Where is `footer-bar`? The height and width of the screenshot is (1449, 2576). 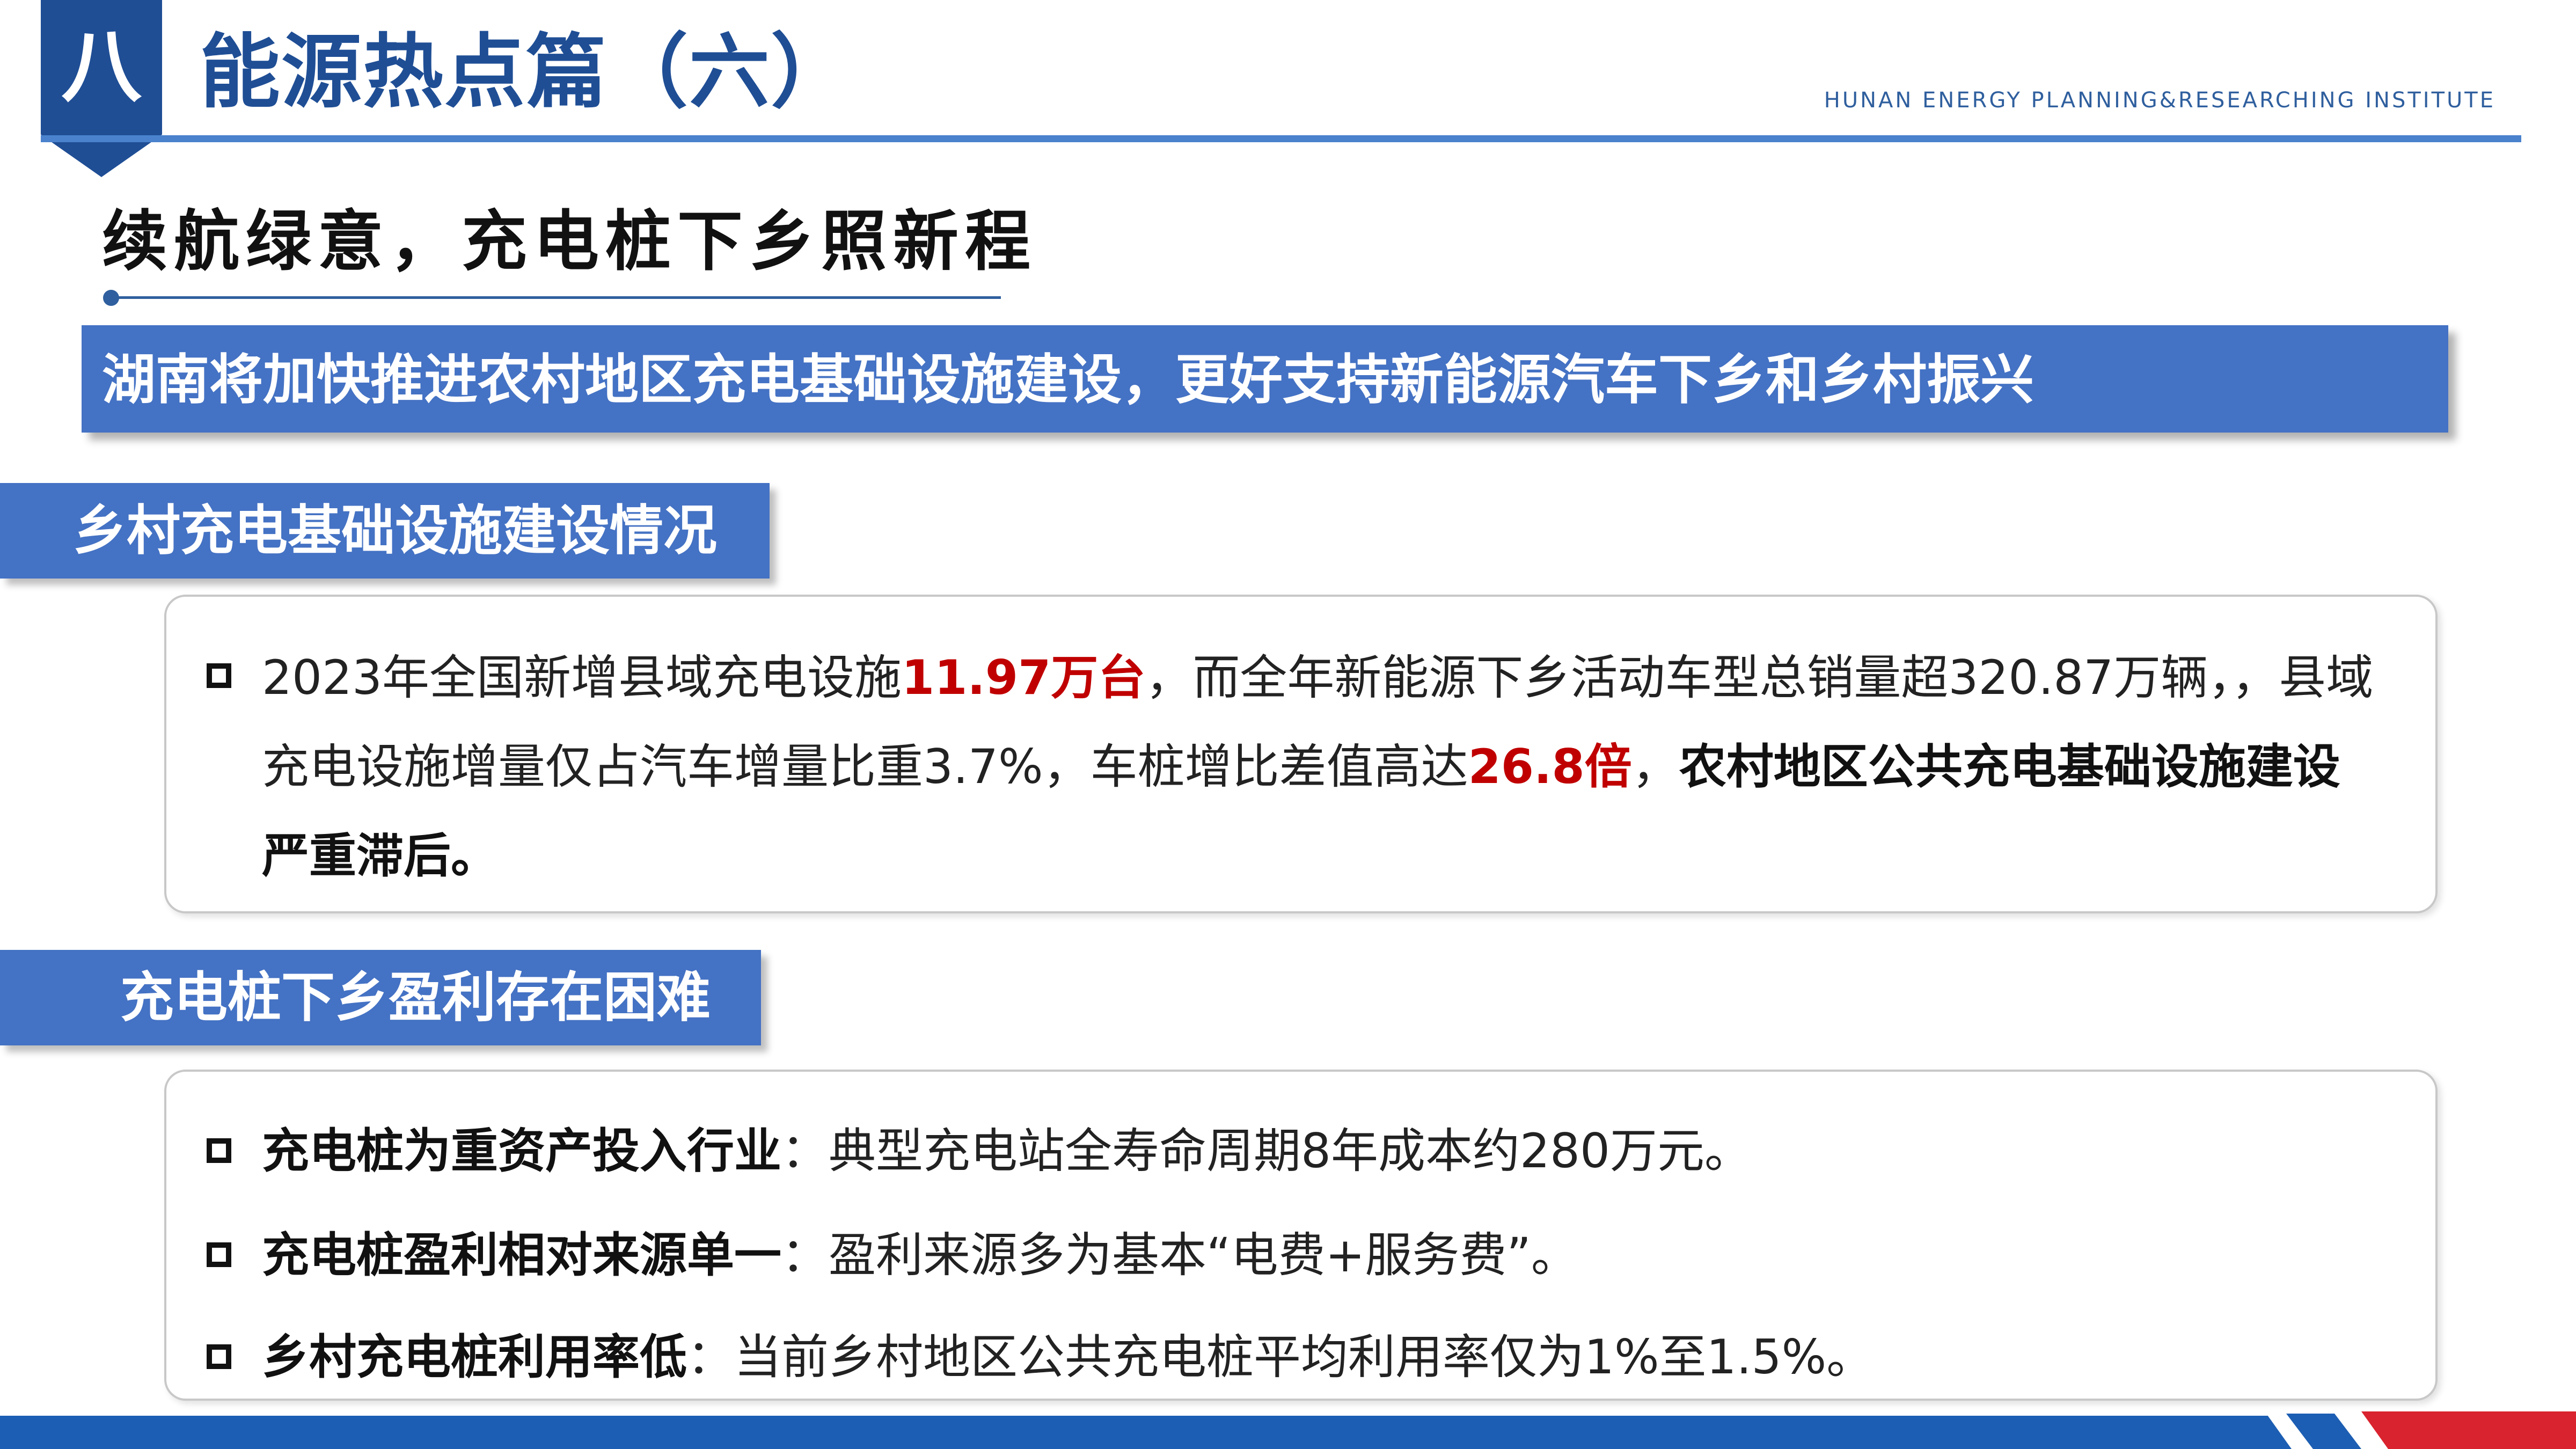 footer-bar is located at coordinates (1288, 1432).